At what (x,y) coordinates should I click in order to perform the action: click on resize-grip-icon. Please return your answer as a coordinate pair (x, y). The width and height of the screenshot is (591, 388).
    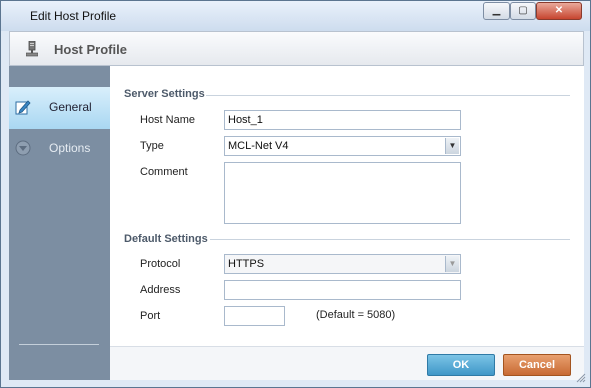
    Looking at the image, I should click on (581, 378).